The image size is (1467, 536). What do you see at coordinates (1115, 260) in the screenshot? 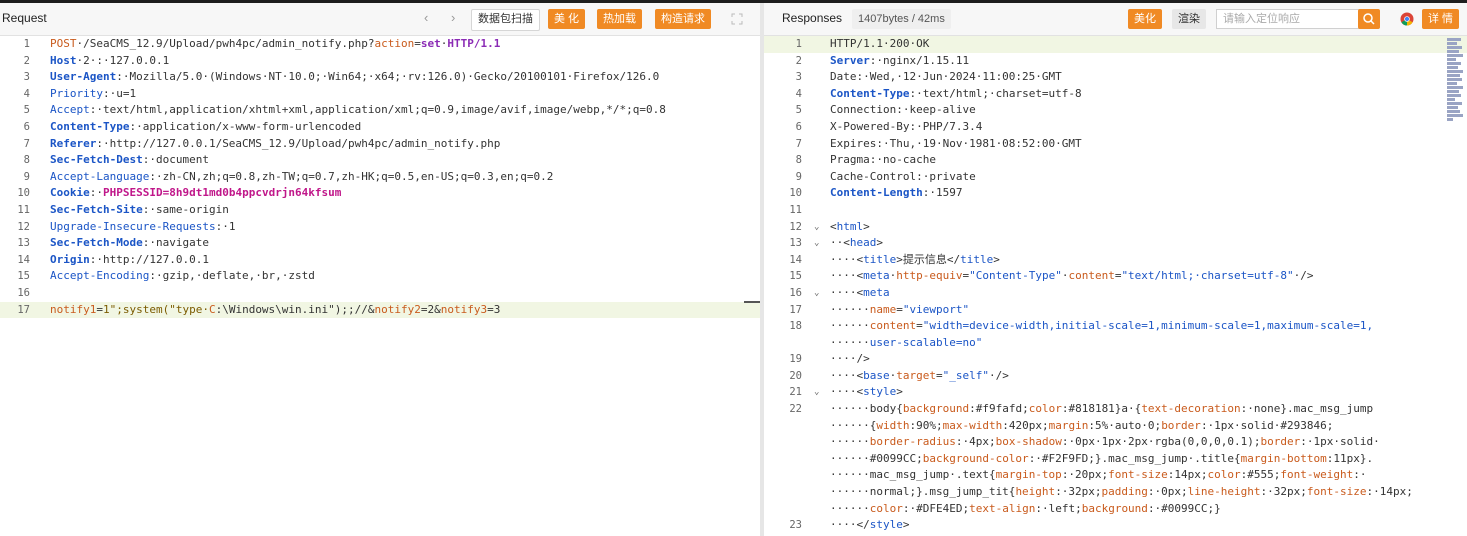
I see `response-code-line: 14 ····<title>提示信息</title>` at bounding box center [1115, 260].